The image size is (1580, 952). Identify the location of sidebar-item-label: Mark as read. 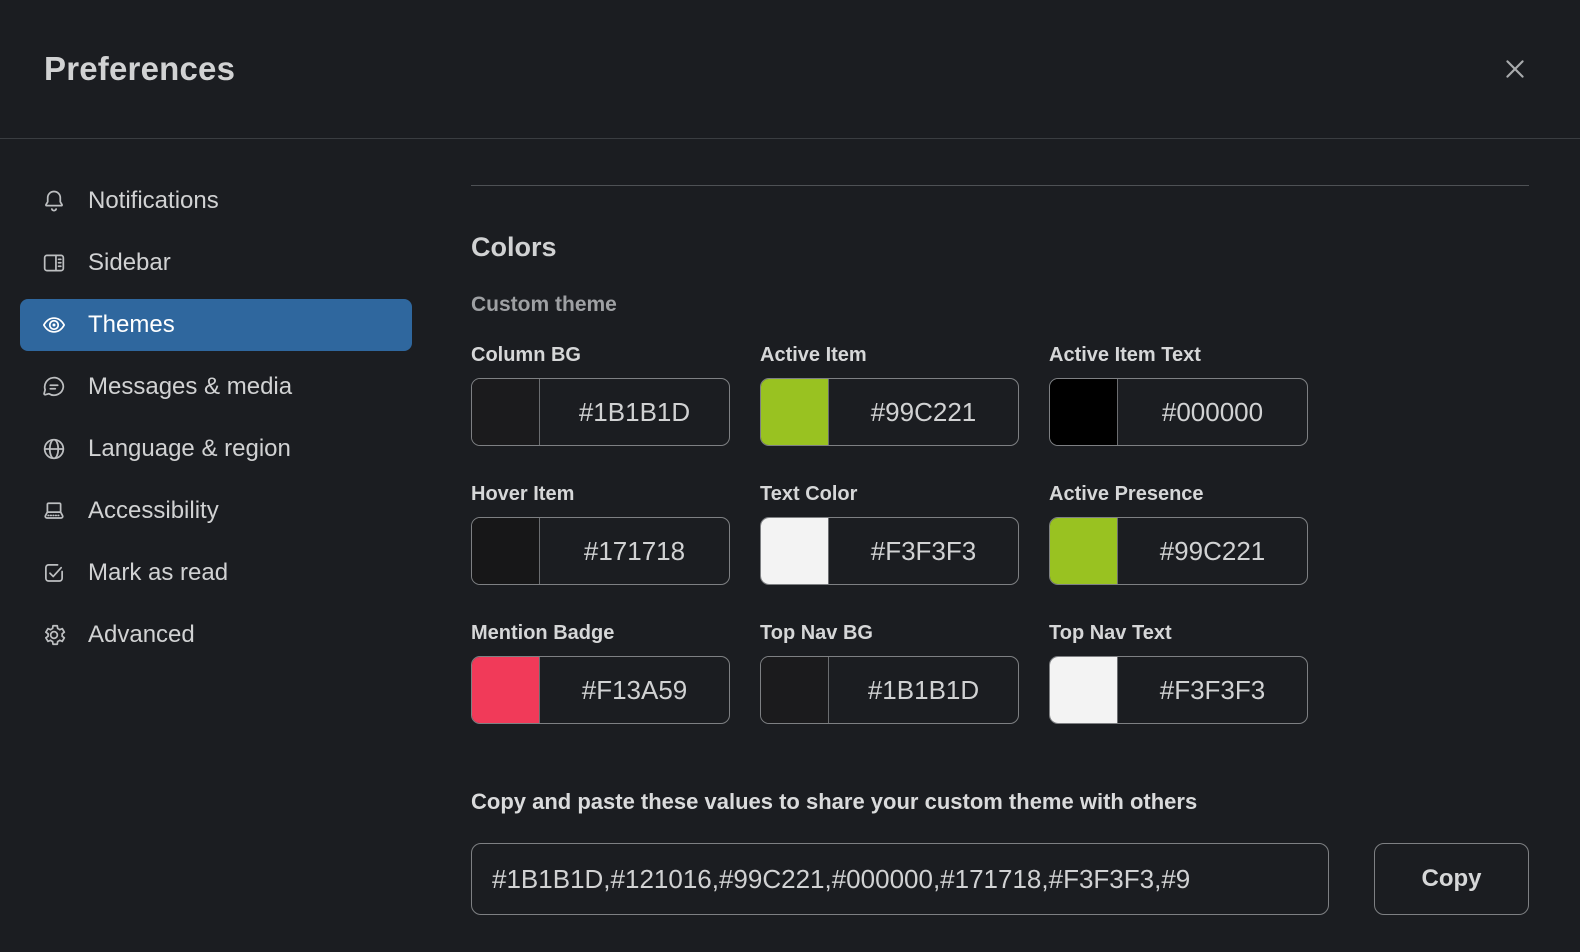
(158, 572).